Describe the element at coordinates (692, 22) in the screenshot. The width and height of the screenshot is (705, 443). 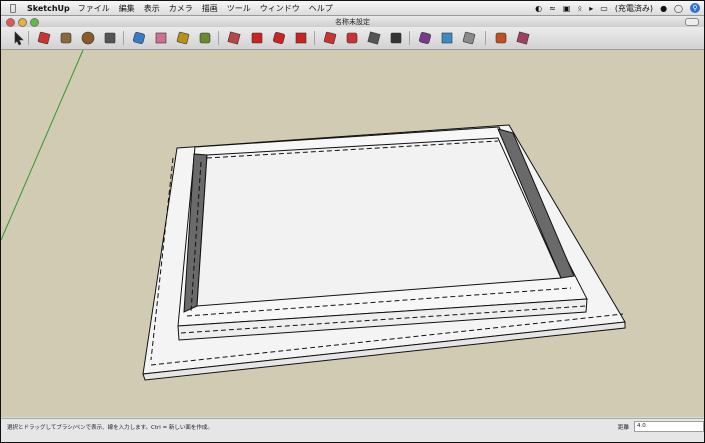
I see `toolbar-toggle-button` at that location.